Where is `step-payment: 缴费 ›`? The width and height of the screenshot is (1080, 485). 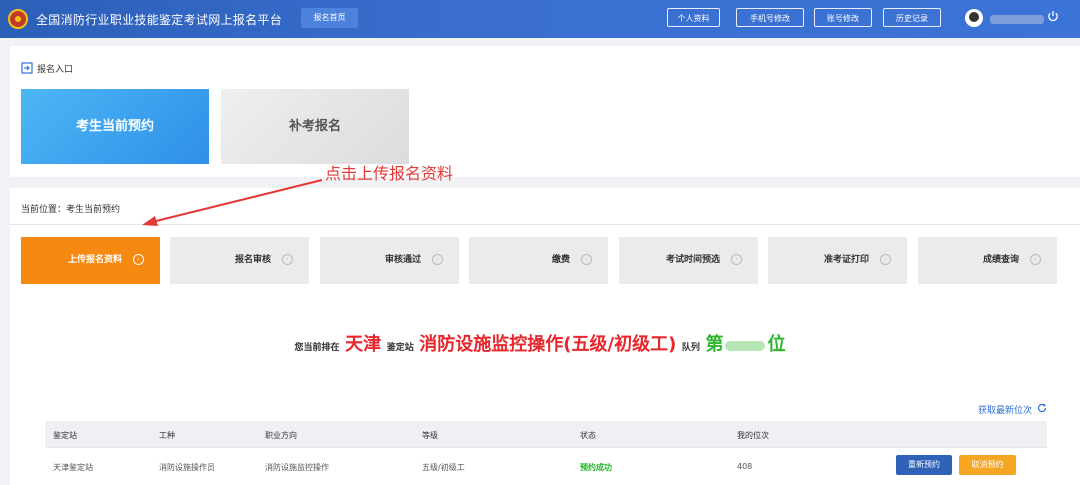
step-payment: 缴费 › is located at coordinates (538, 260).